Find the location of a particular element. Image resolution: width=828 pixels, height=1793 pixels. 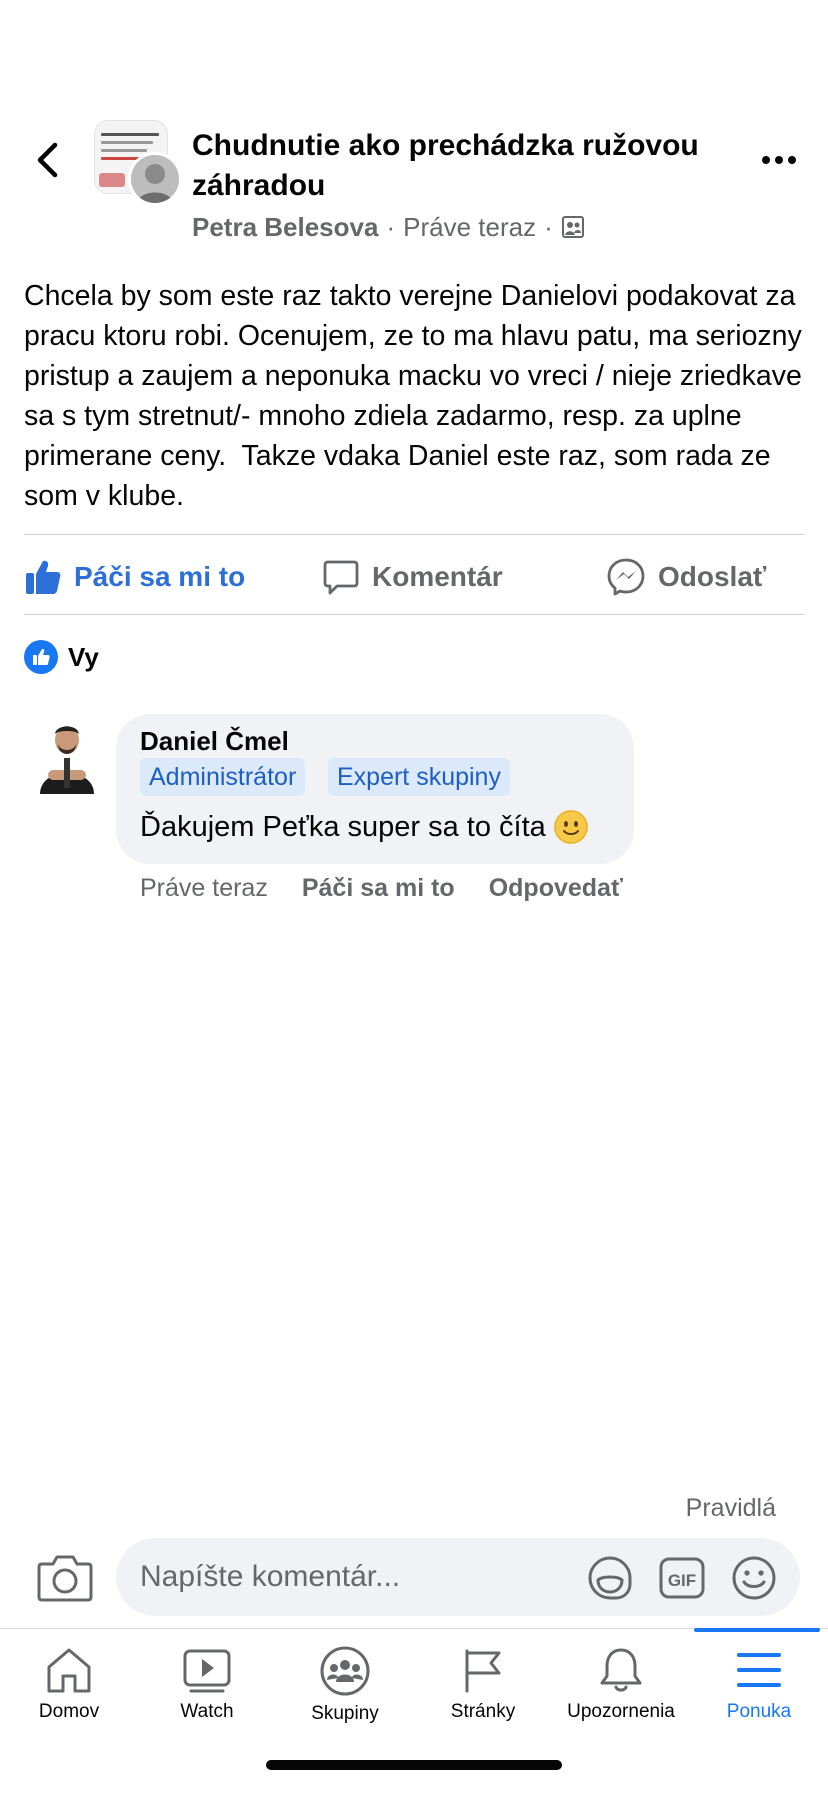

bell-icon is located at coordinates (621, 1670).